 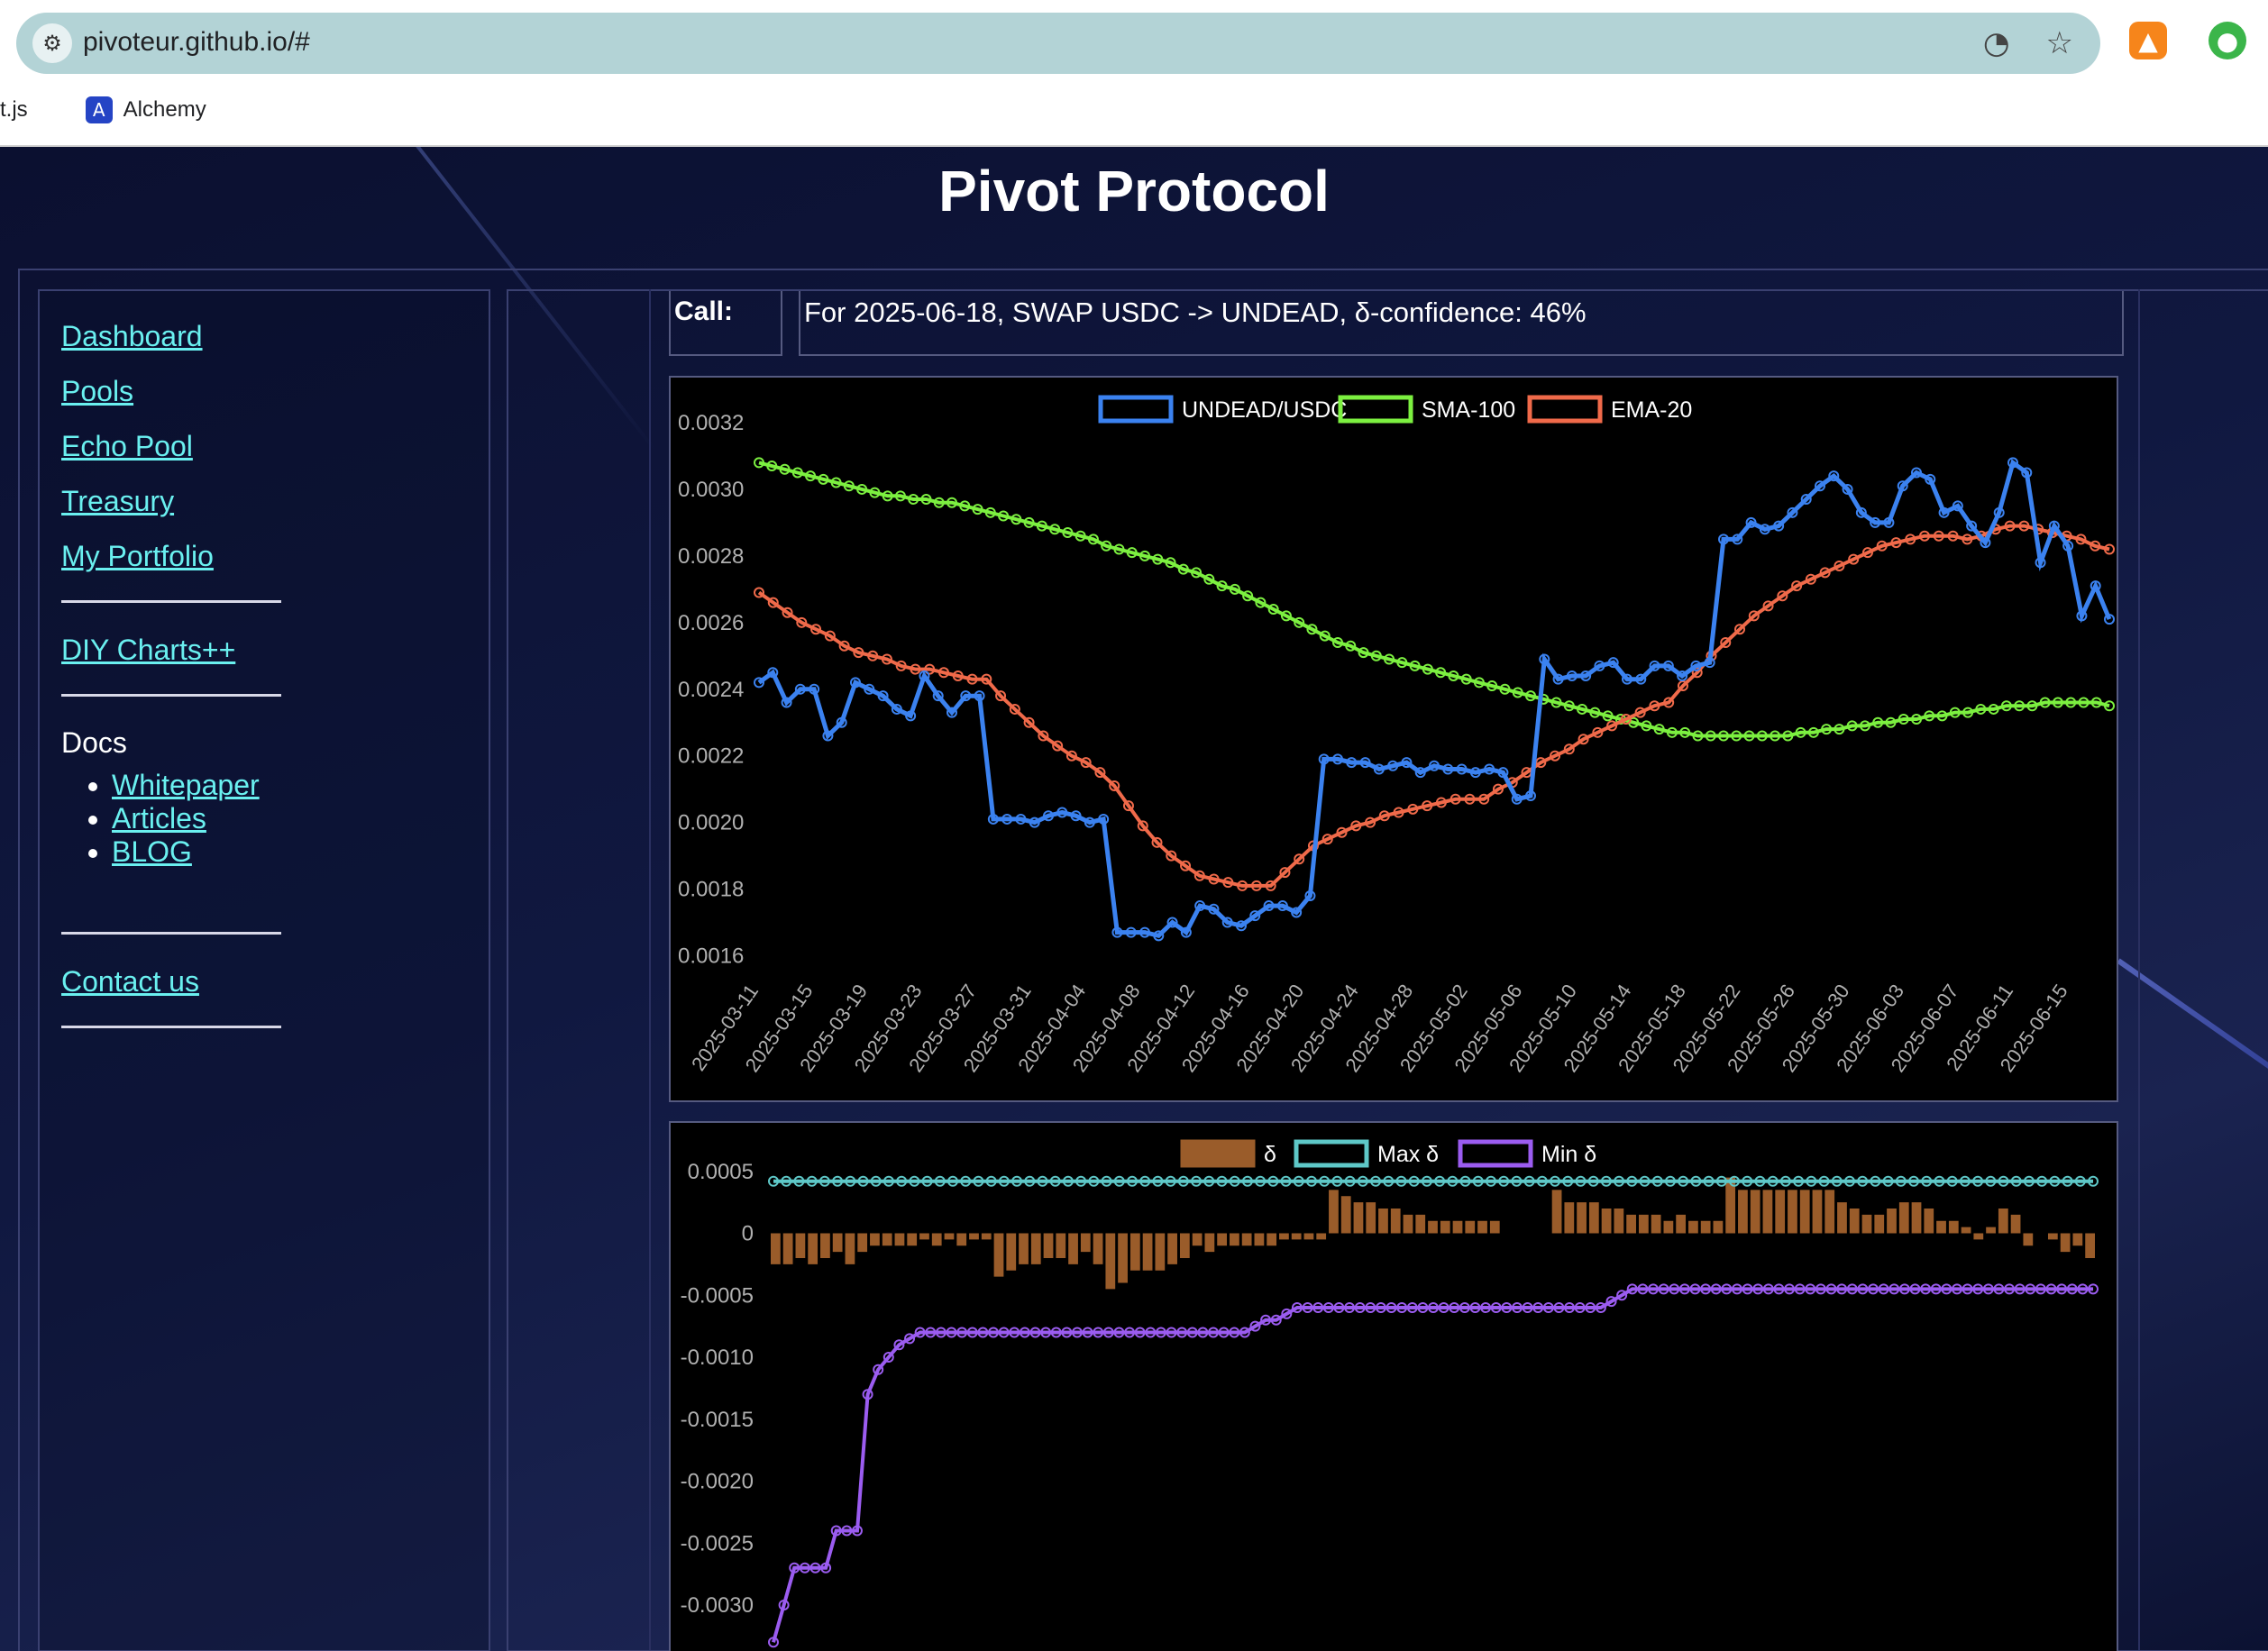 What do you see at coordinates (1058, 43) in the screenshot?
I see `address-bar: ⚙ pivoteur.github.io/# ◔ ☆` at bounding box center [1058, 43].